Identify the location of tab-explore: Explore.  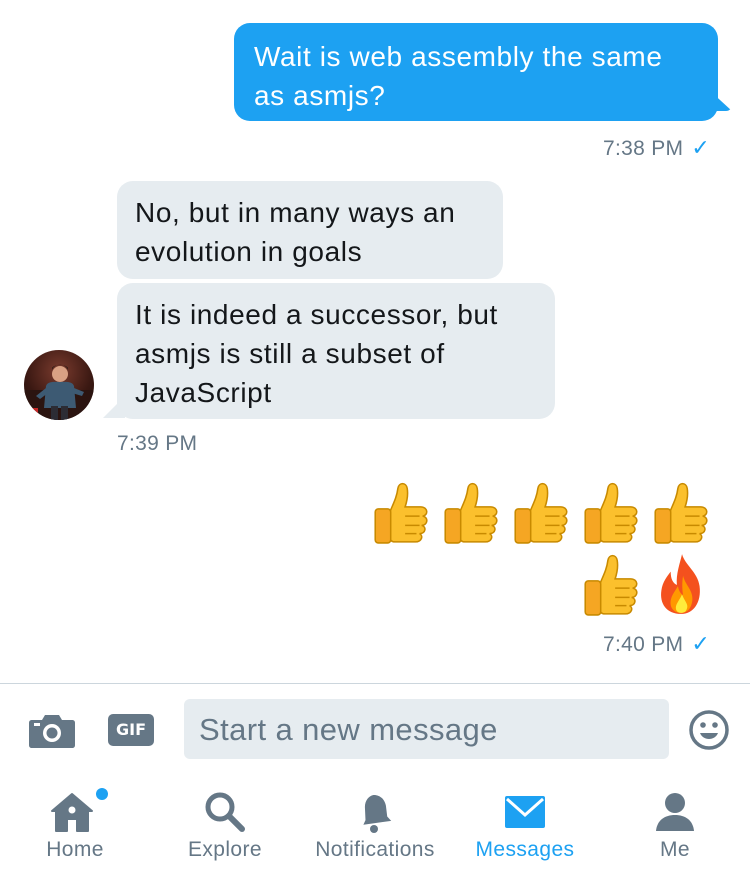
(225, 821).